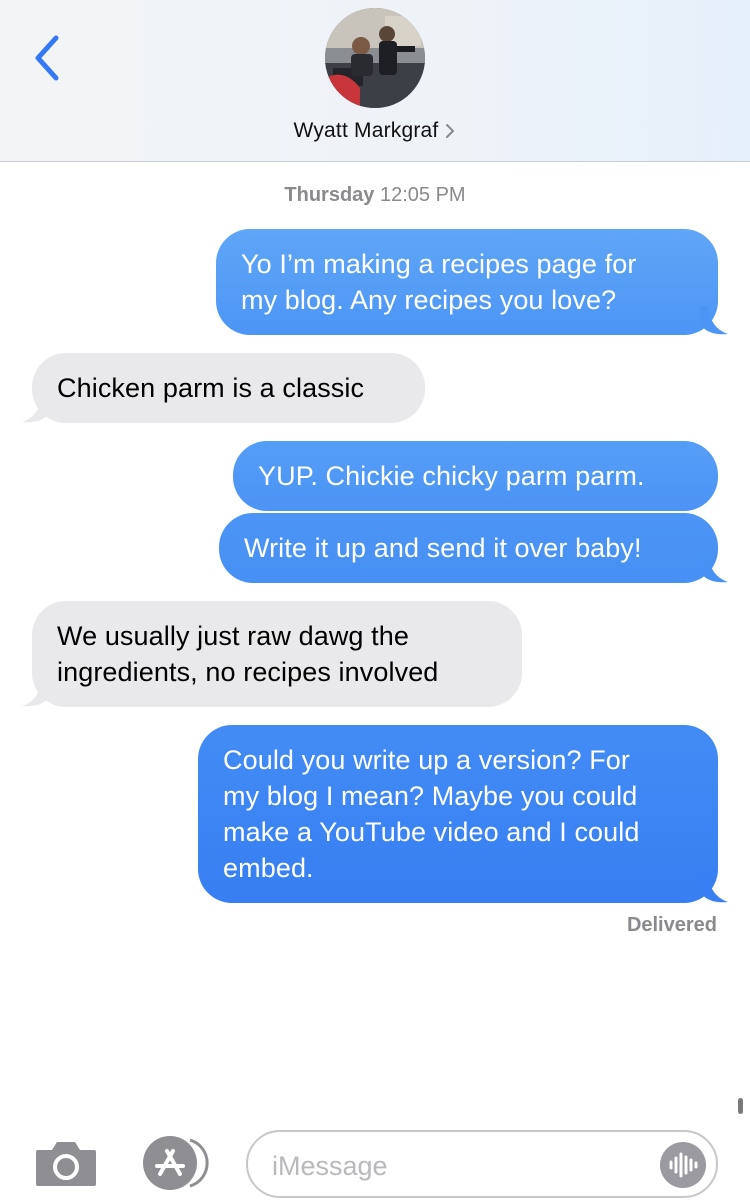 The width and height of the screenshot is (750, 1201). I want to click on app-store-button, so click(176, 1163).